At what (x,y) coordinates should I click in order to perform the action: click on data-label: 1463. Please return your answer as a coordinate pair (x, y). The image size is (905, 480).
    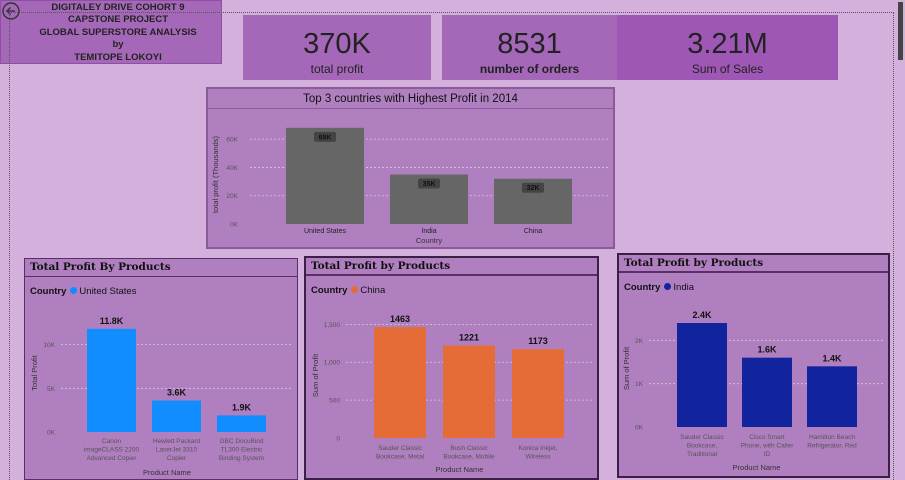
    Looking at the image, I should click on (400, 319).